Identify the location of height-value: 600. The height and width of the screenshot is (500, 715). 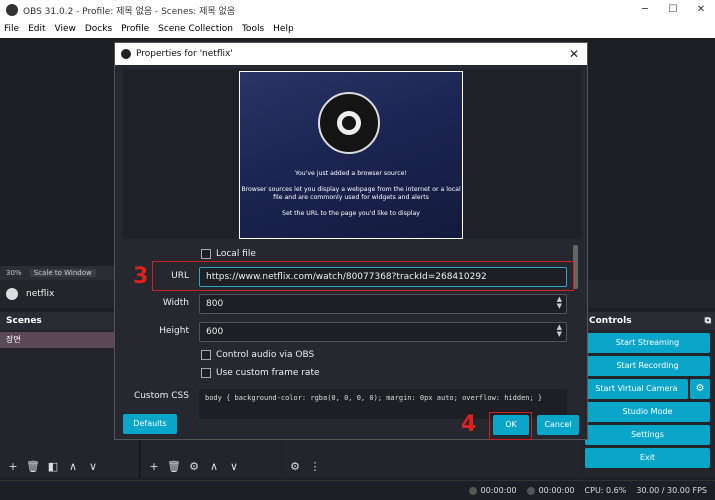
(215, 332).